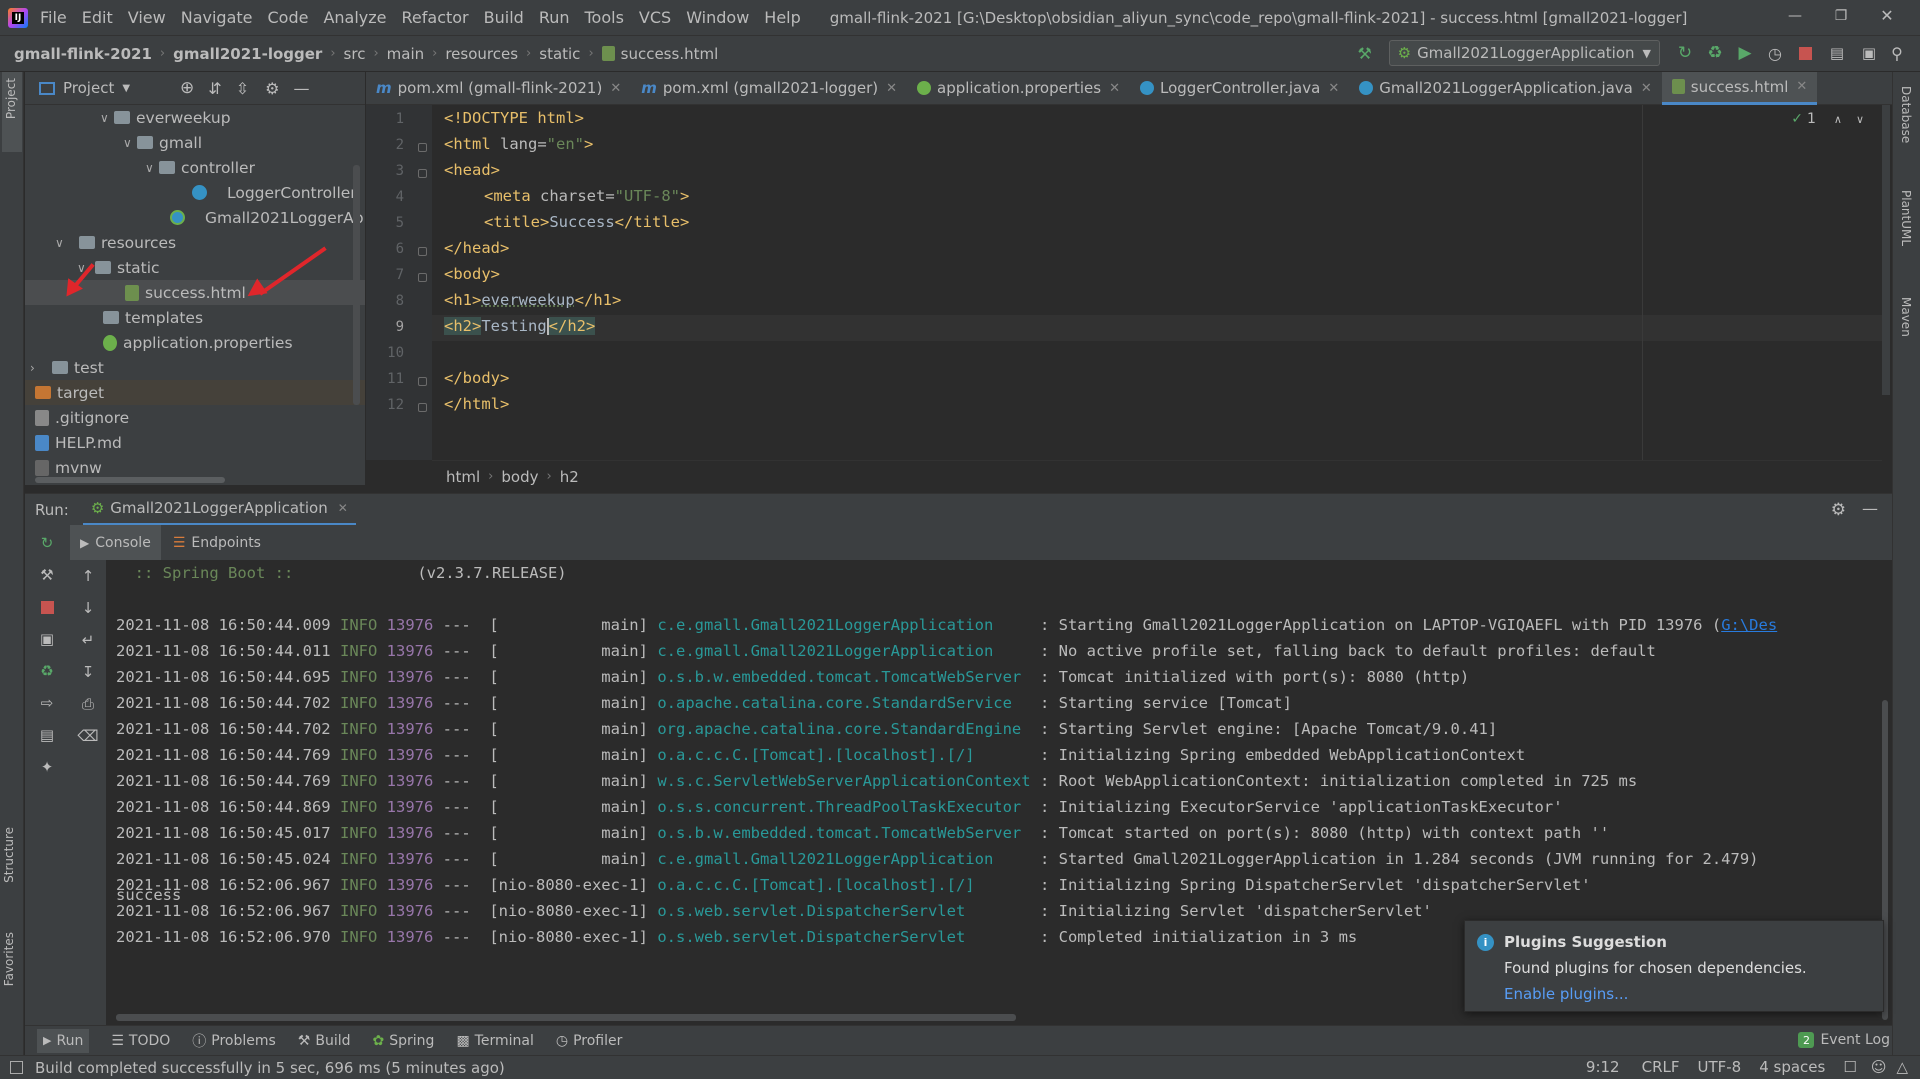 The height and width of the screenshot is (1079, 1920). What do you see at coordinates (324, 1041) in the screenshot?
I see `build-tool-button: ⚒ Build` at bounding box center [324, 1041].